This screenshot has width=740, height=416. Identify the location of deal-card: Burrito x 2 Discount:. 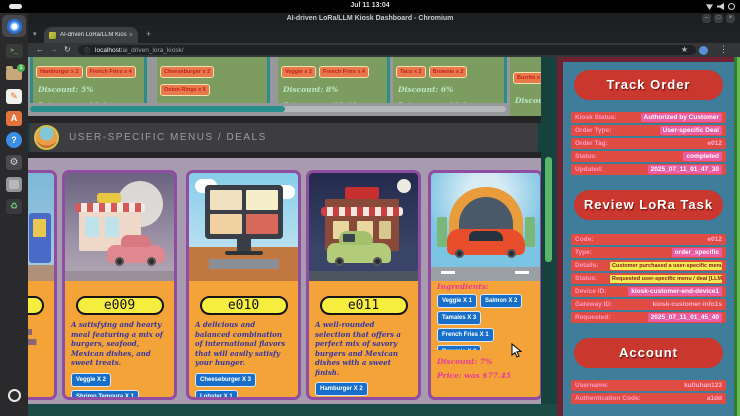
(525, 86).